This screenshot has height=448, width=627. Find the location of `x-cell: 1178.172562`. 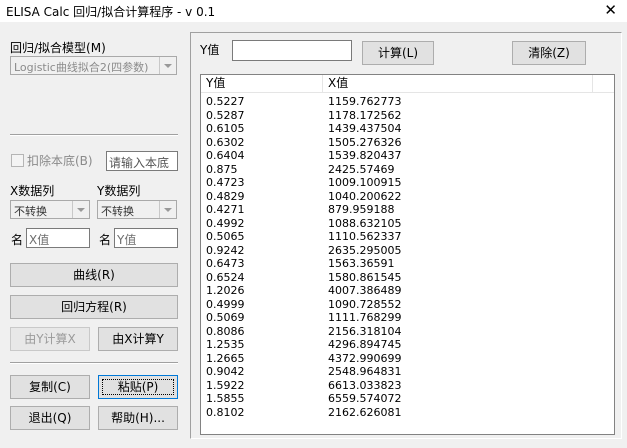

x-cell: 1178.172562 is located at coordinates (365, 115).